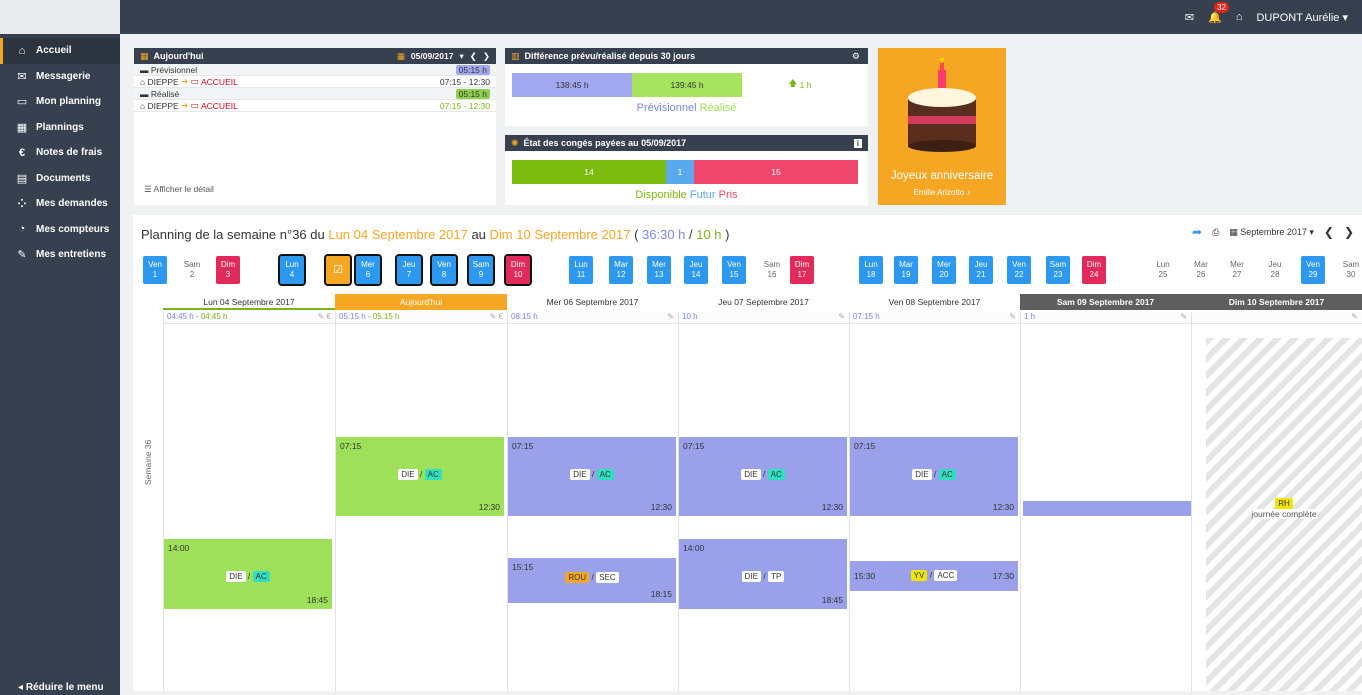  I want to click on day-number: 24, so click(1094, 274).